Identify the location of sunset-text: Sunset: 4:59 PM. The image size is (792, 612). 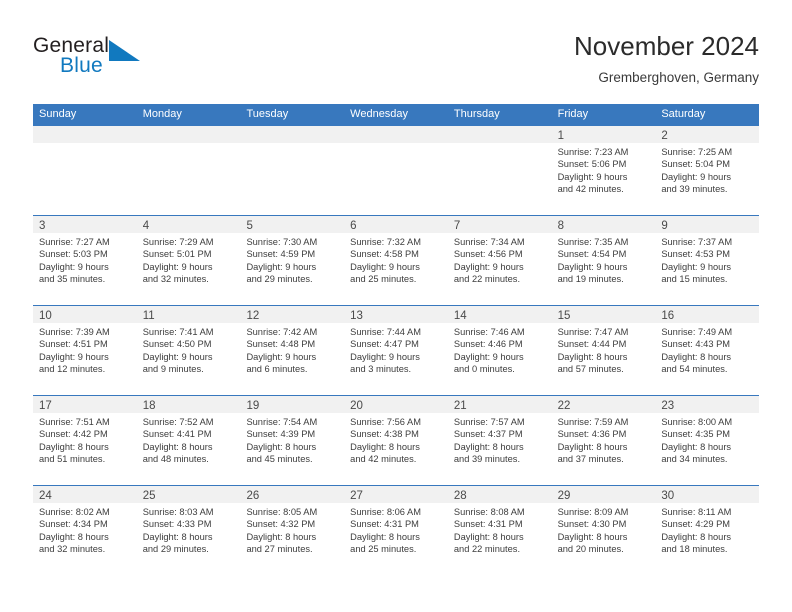
(281, 254).